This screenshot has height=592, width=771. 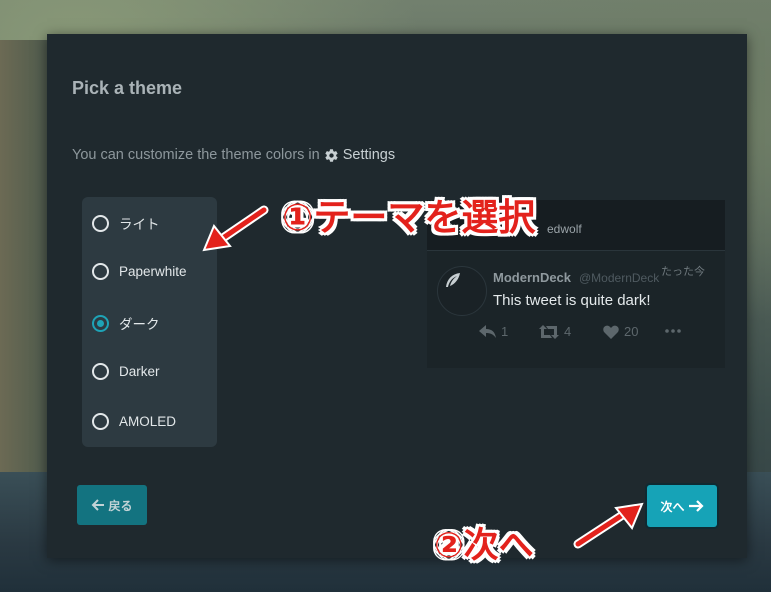 What do you see at coordinates (696, 506) in the screenshot?
I see `arrow-right-icon` at bounding box center [696, 506].